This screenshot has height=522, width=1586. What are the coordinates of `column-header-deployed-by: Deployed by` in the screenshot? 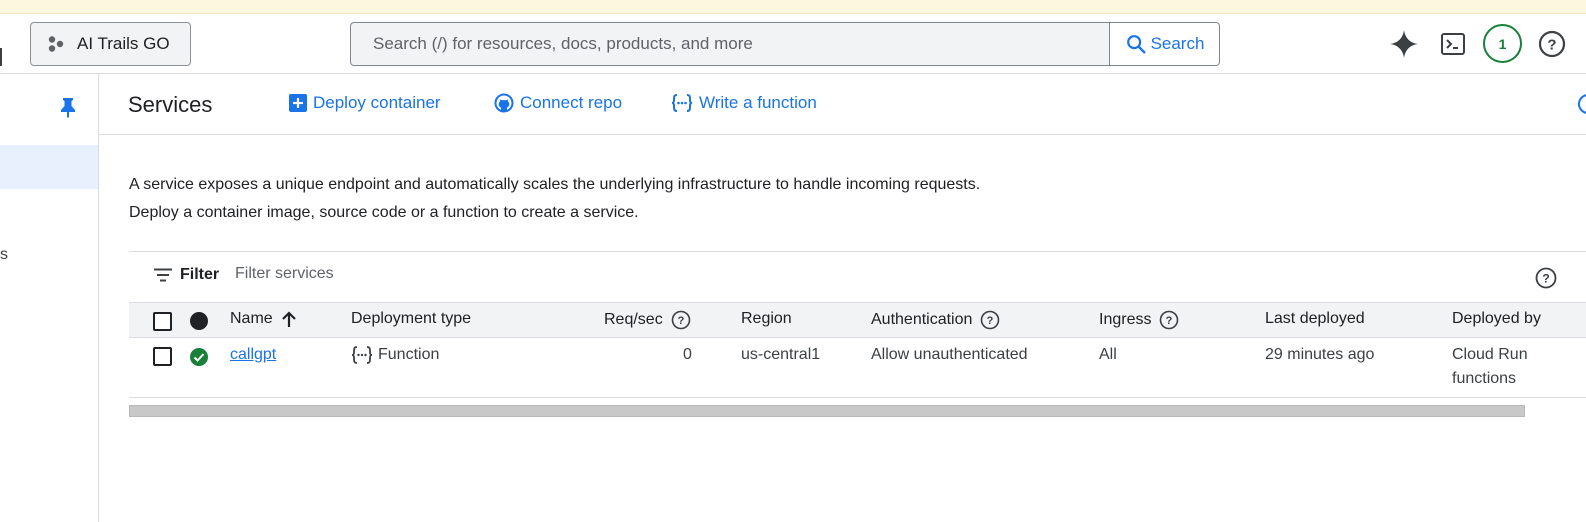 It's located at (1496, 319).